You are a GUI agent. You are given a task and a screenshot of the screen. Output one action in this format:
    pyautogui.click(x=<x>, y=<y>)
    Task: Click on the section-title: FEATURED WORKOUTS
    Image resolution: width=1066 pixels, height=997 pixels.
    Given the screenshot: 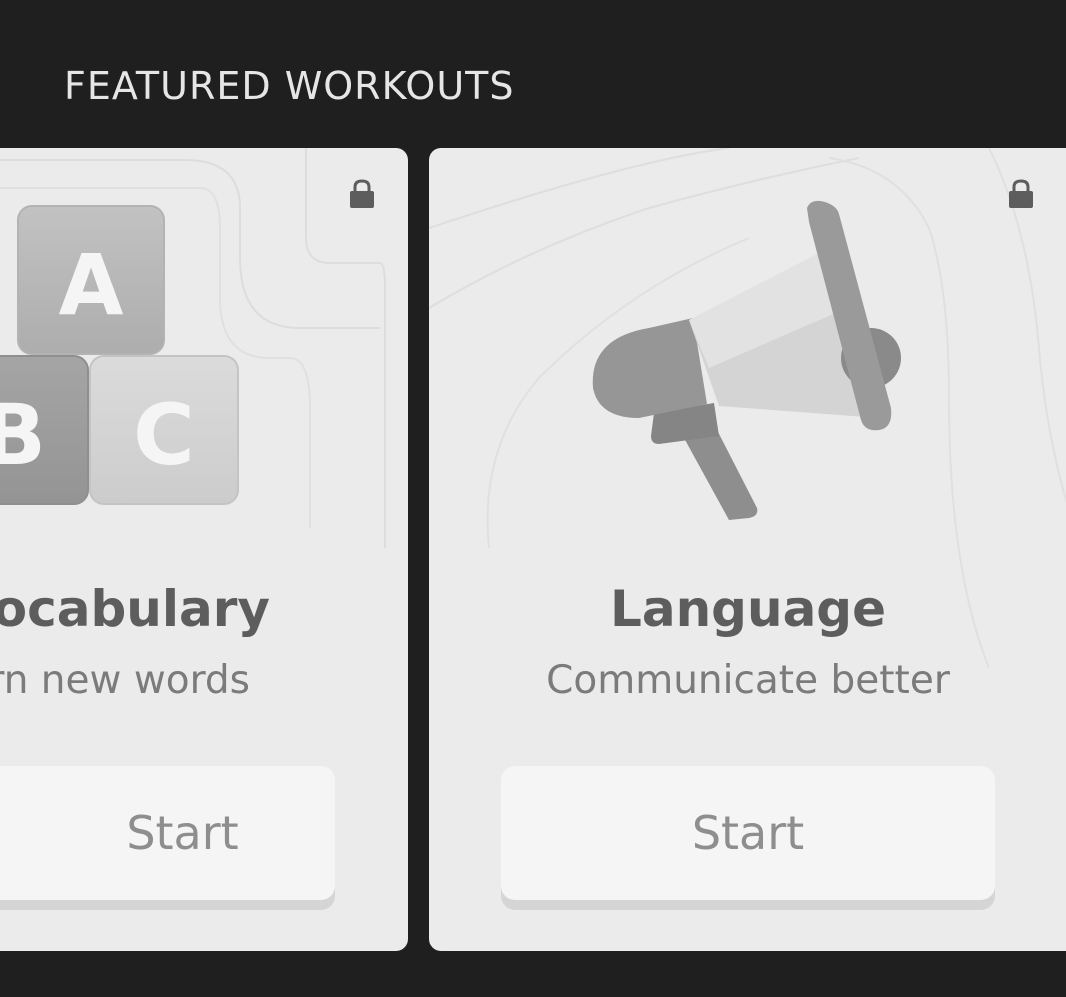 What is the action you would take?
    pyautogui.click(x=289, y=86)
    